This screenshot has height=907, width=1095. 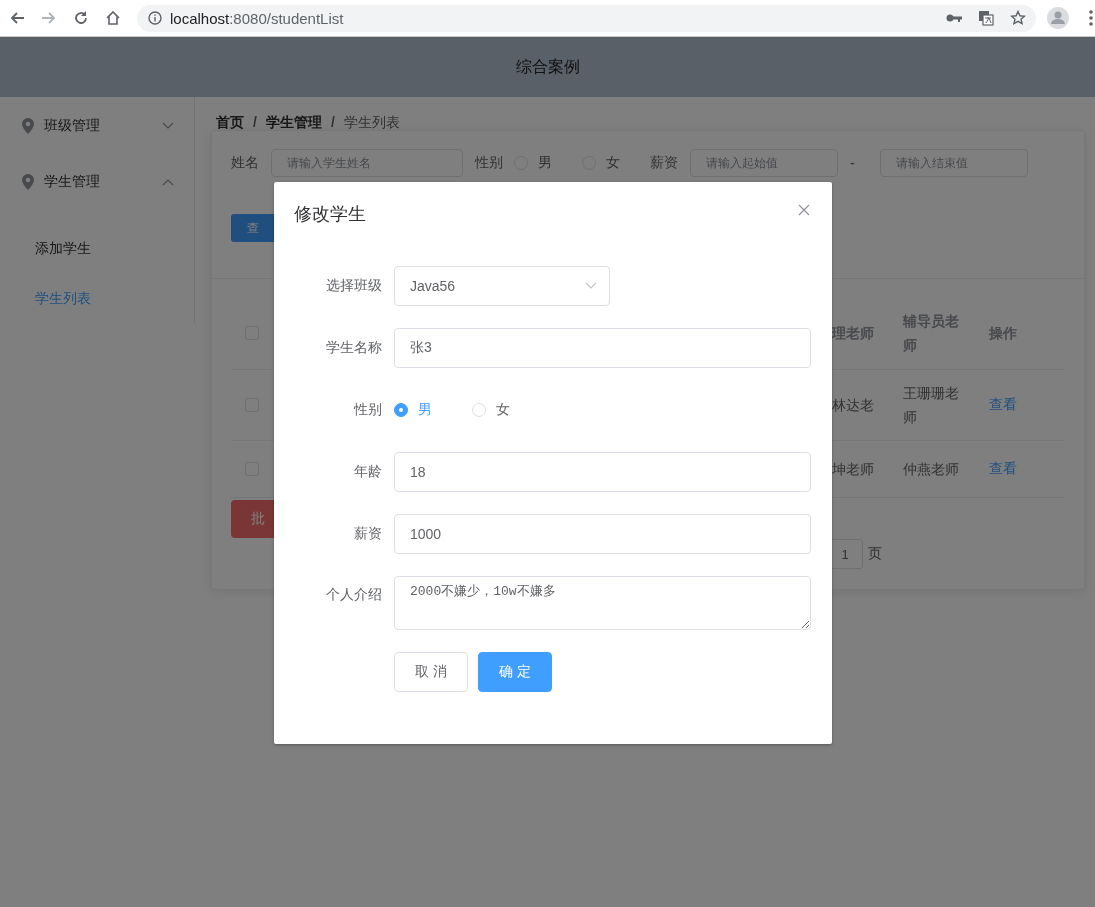 What do you see at coordinates (17, 18) in the screenshot?
I see `back-icon` at bounding box center [17, 18].